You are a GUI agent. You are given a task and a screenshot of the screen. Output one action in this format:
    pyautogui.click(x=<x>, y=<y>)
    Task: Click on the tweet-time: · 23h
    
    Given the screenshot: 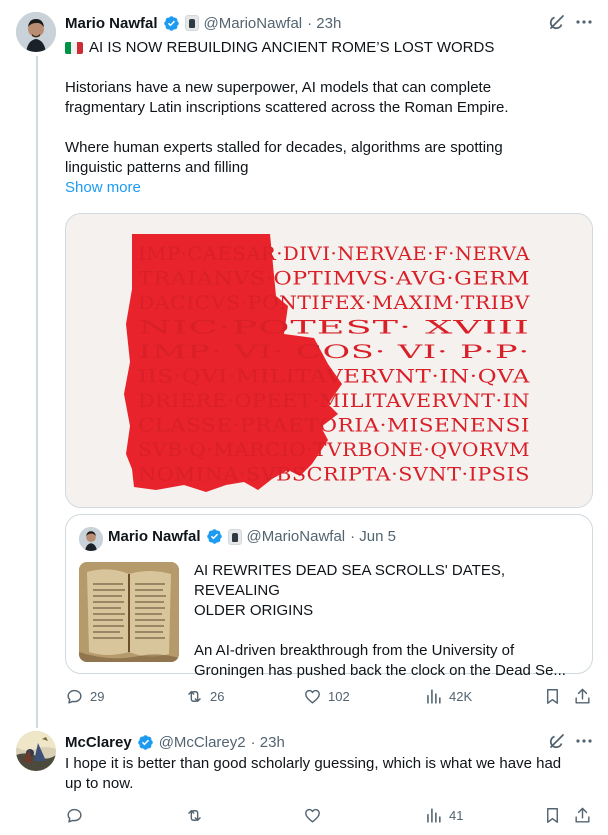 What is the action you would take?
    pyautogui.click(x=324, y=23)
    